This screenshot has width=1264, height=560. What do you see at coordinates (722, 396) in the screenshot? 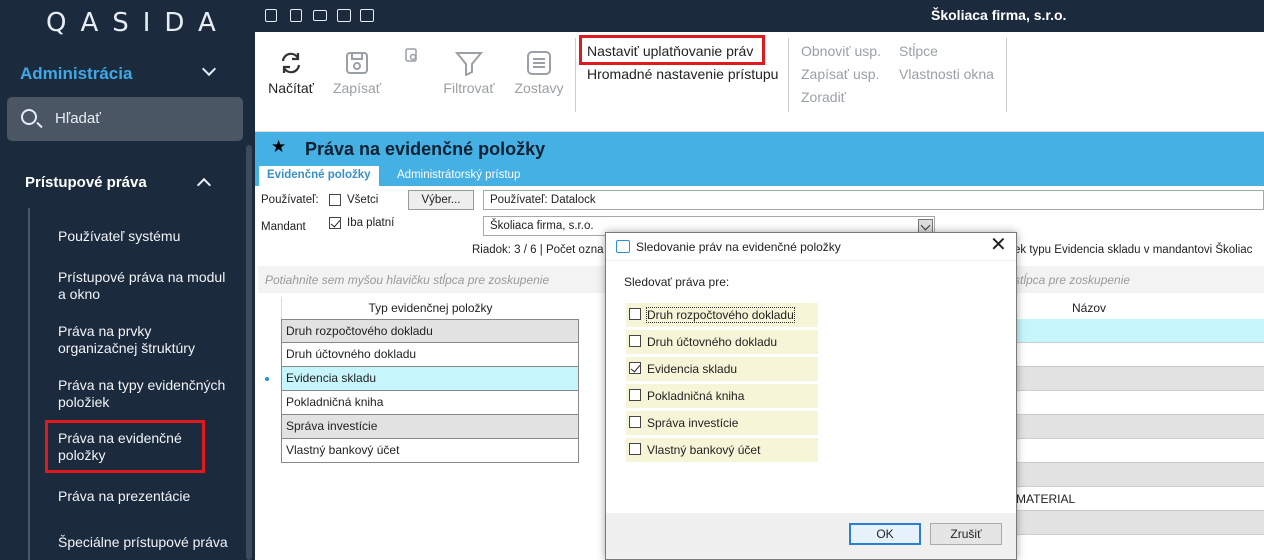
I see `dialog-option: Pokladničná kniha` at bounding box center [722, 396].